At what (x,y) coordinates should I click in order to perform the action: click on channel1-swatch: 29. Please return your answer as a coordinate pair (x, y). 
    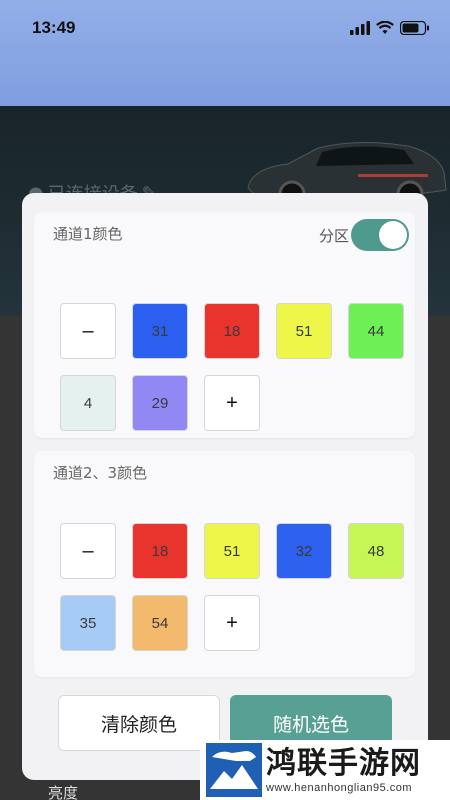
    Looking at the image, I should click on (160, 403).